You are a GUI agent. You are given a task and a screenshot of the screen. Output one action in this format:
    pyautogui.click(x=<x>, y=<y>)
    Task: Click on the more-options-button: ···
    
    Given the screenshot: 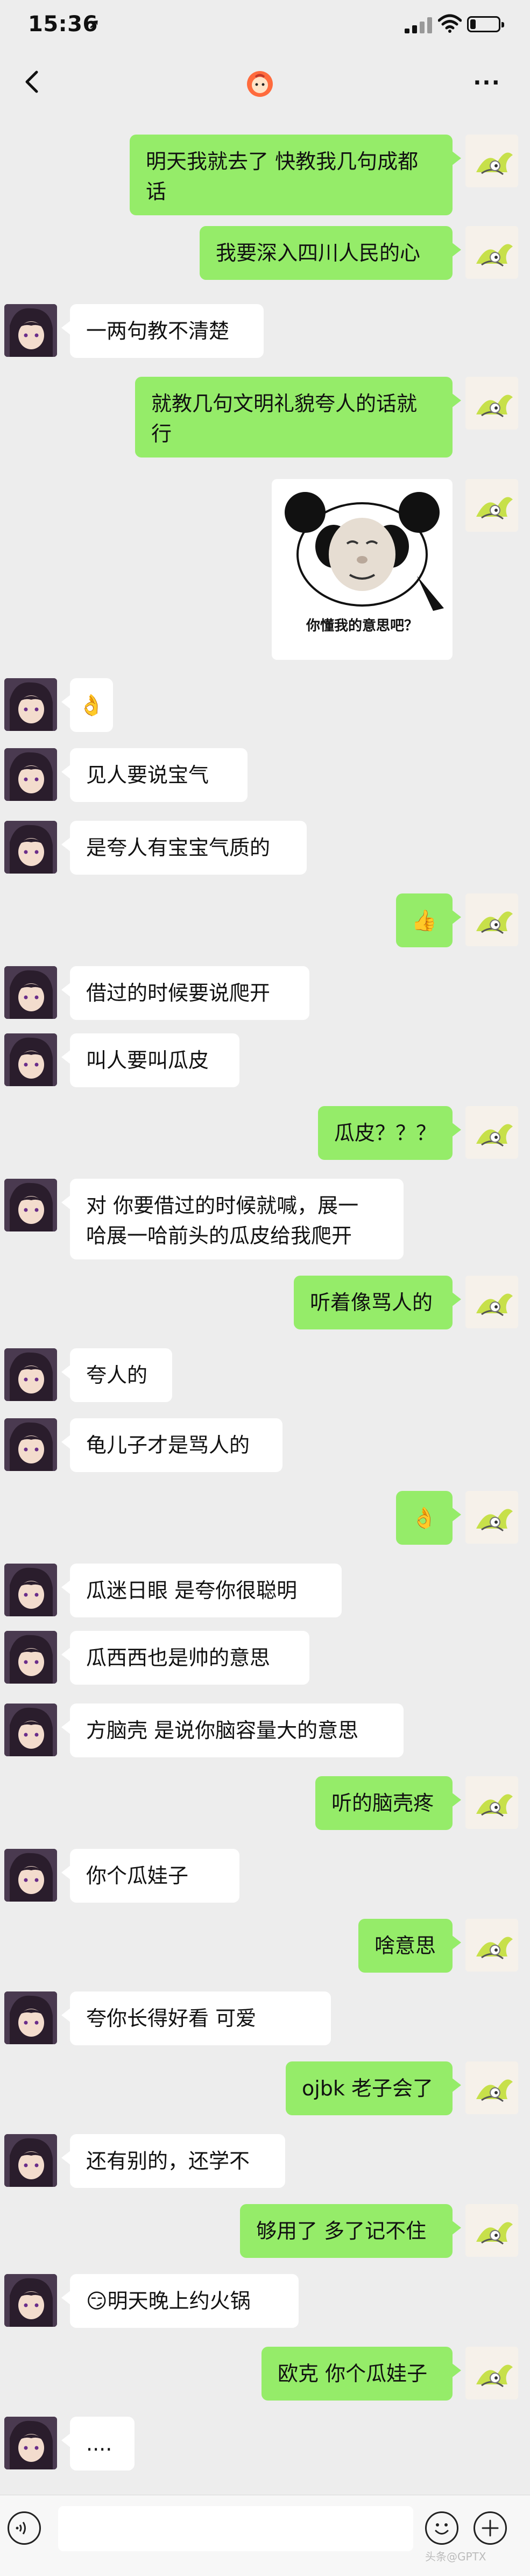 What is the action you would take?
    pyautogui.click(x=487, y=83)
    